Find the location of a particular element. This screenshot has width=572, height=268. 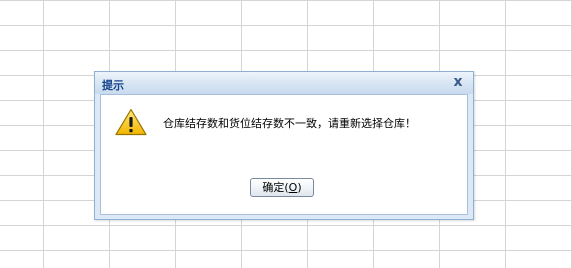

dialog-title: 提示 is located at coordinates (113, 85).